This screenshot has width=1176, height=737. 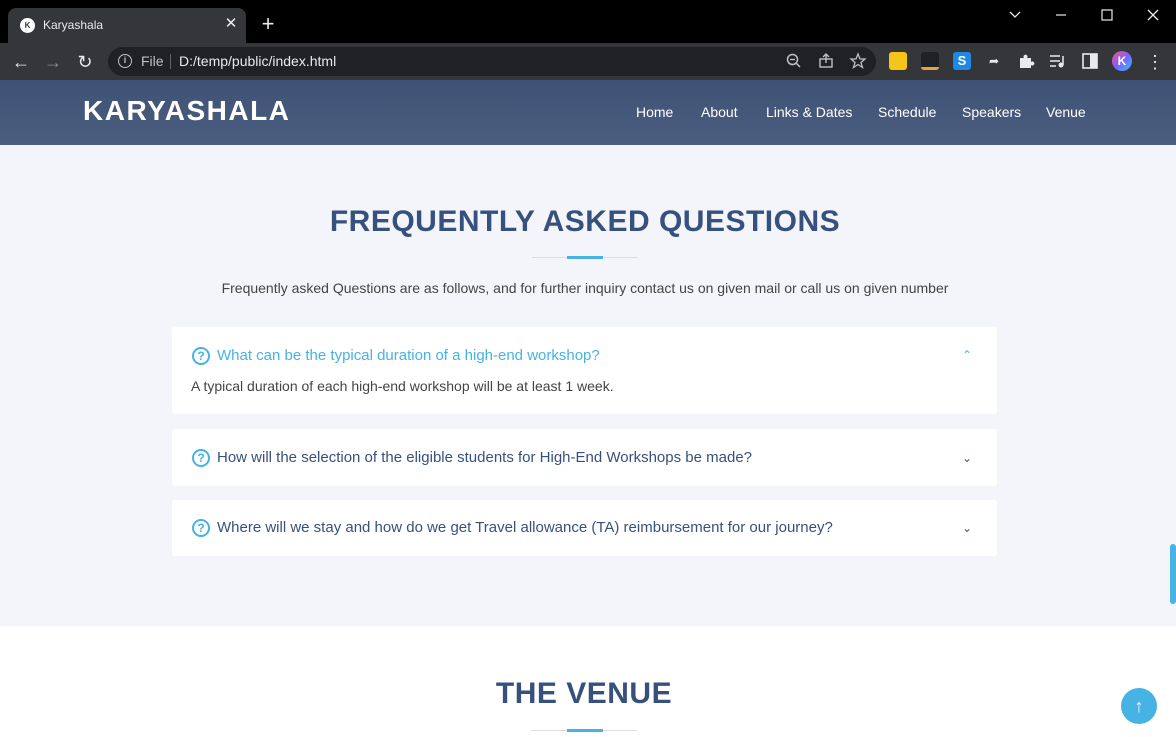 I want to click on browser-tab-bar: K Karyashala ✕ +, so click(x=588, y=21).